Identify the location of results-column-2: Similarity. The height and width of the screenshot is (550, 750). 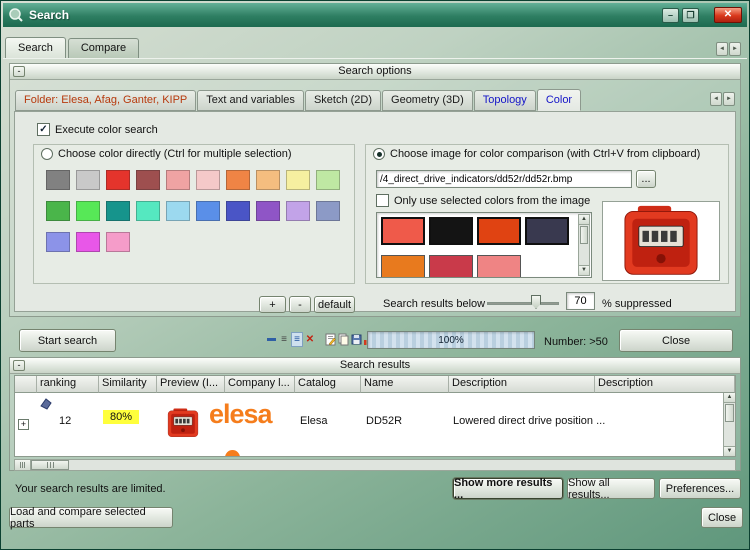
(128, 384).